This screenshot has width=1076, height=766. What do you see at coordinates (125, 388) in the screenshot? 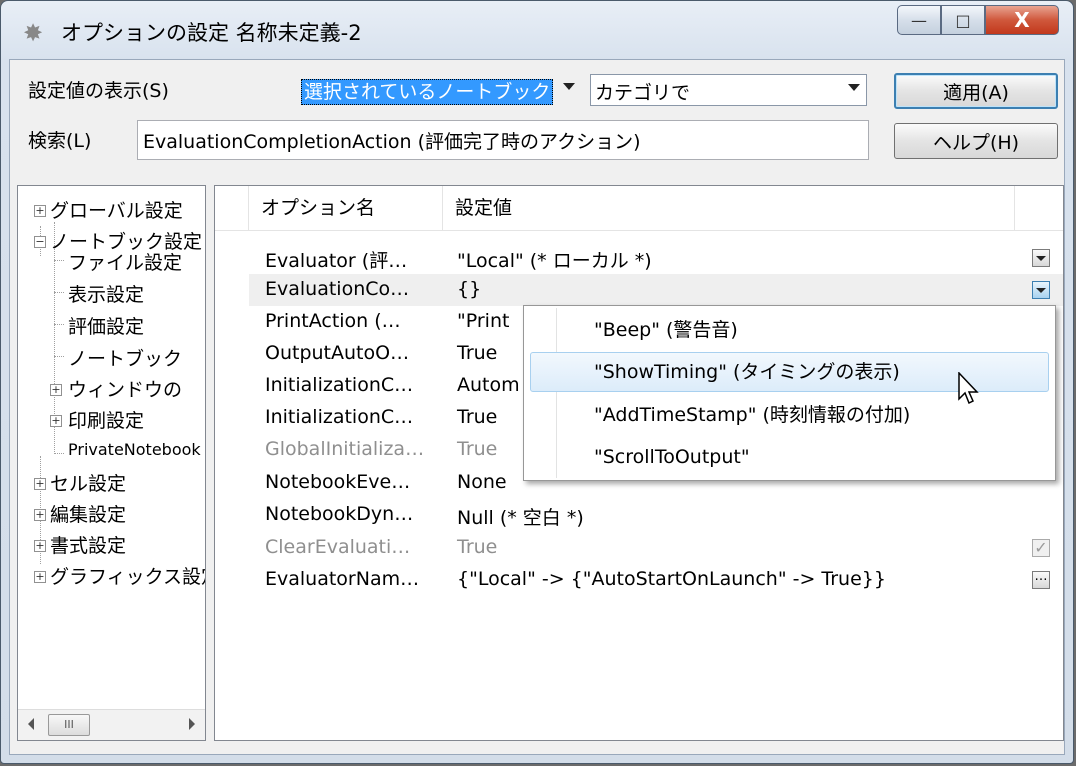
I see `tree-item-window: ウィンドウの` at bounding box center [125, 388].